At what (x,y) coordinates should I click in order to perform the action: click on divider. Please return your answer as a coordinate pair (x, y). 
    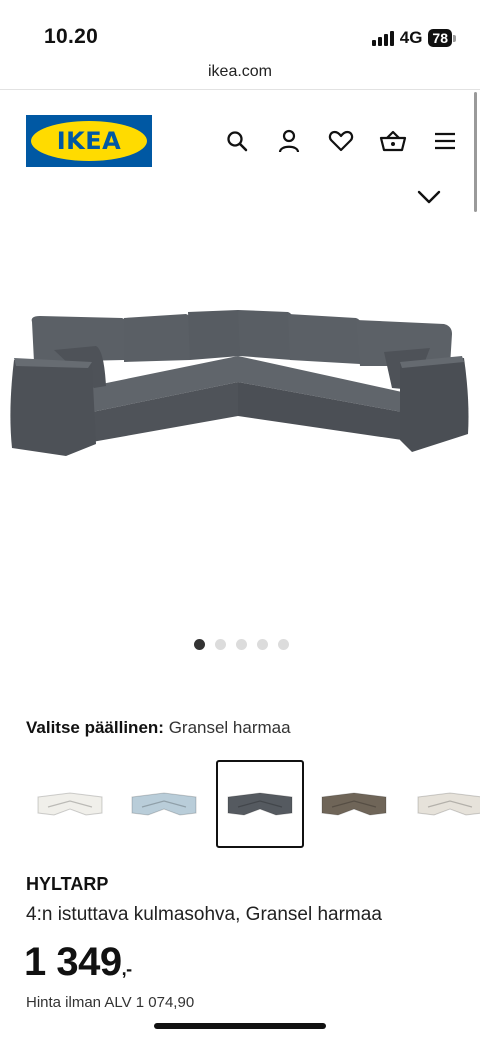
    Looking at the image, I should click on (240, 89).